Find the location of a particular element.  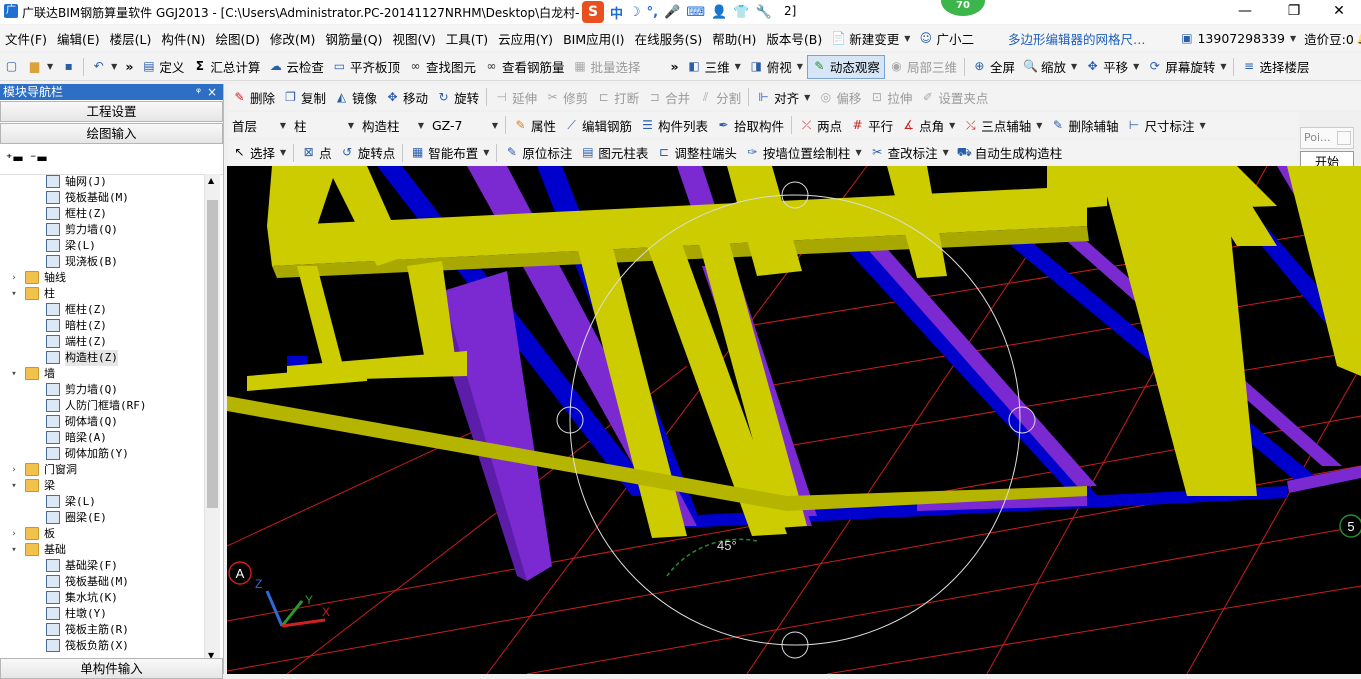

three-point-axis-button: ⤯ 三点辅轴 ▼ is located at coordinates (1002, 125).